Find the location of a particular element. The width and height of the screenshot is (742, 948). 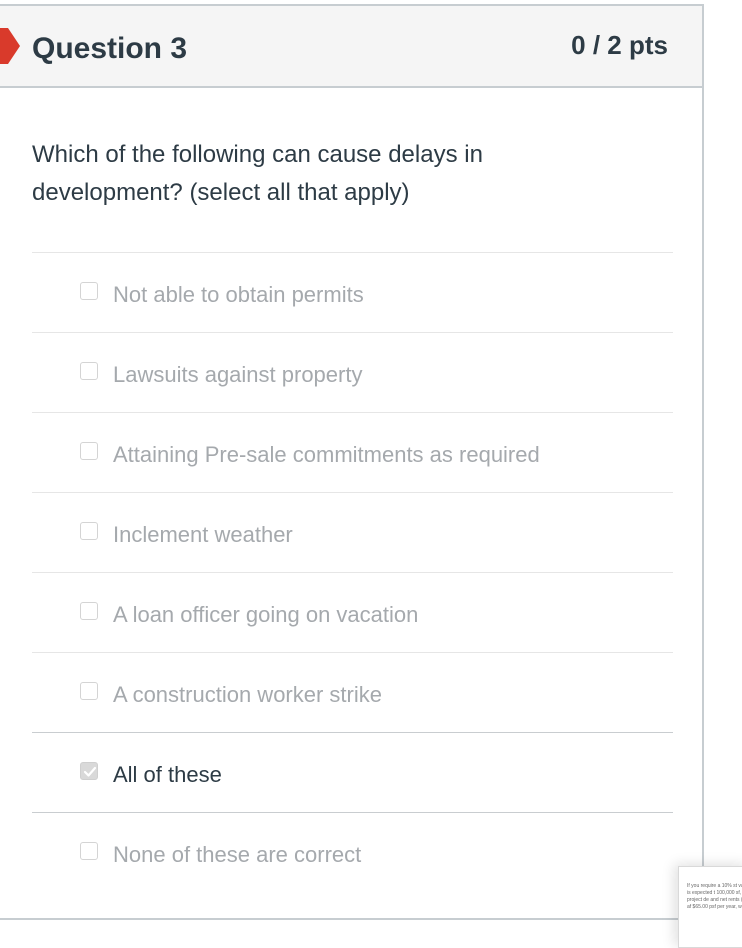

answer-option: None of these are correct is located at coordinates (352, 852).